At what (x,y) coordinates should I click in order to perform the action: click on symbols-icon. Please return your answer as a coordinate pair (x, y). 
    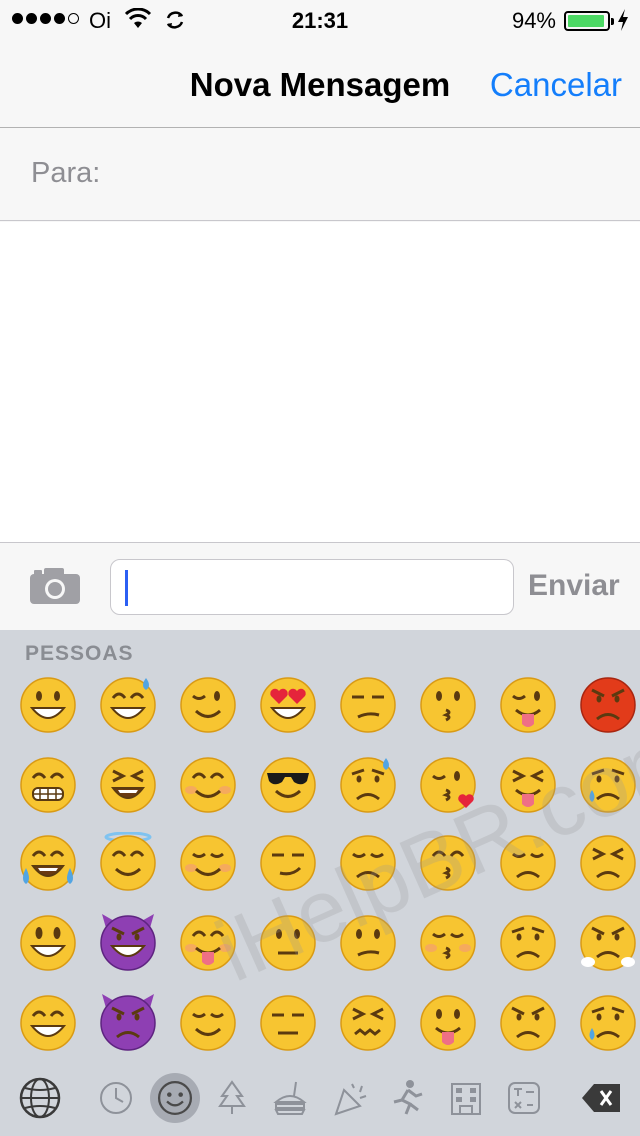
    Looking at the image, I should click on (524, 1098).